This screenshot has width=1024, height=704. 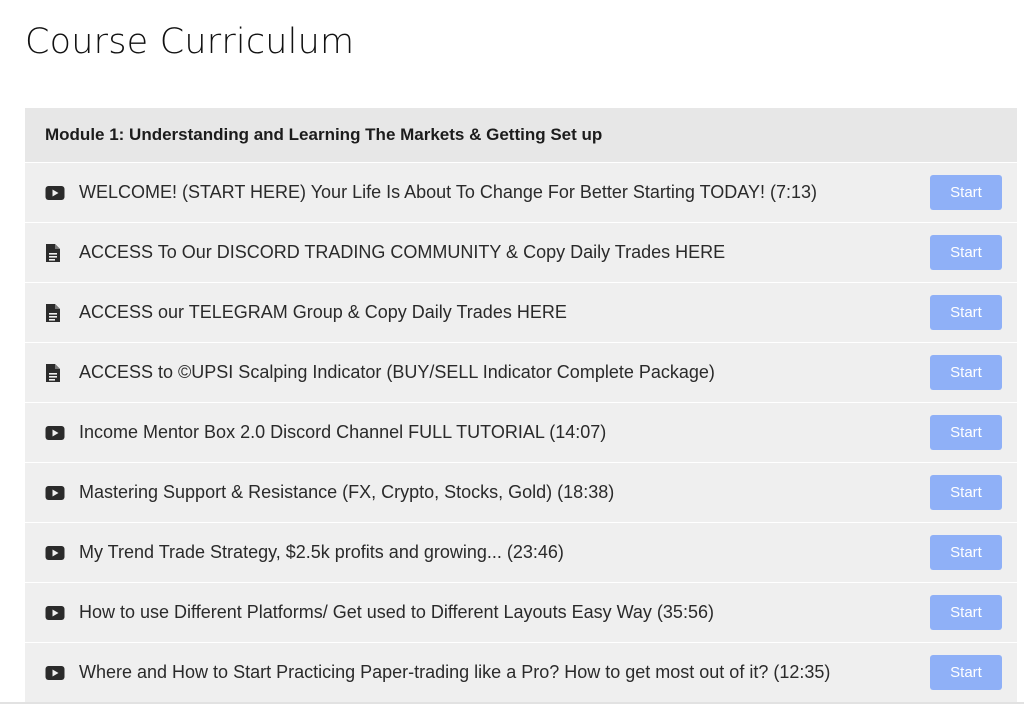 What do you see at coordinates (190, 42) in the screenshot?
I see `page-title: Course Curriculum` at bounding box center [190, 42].